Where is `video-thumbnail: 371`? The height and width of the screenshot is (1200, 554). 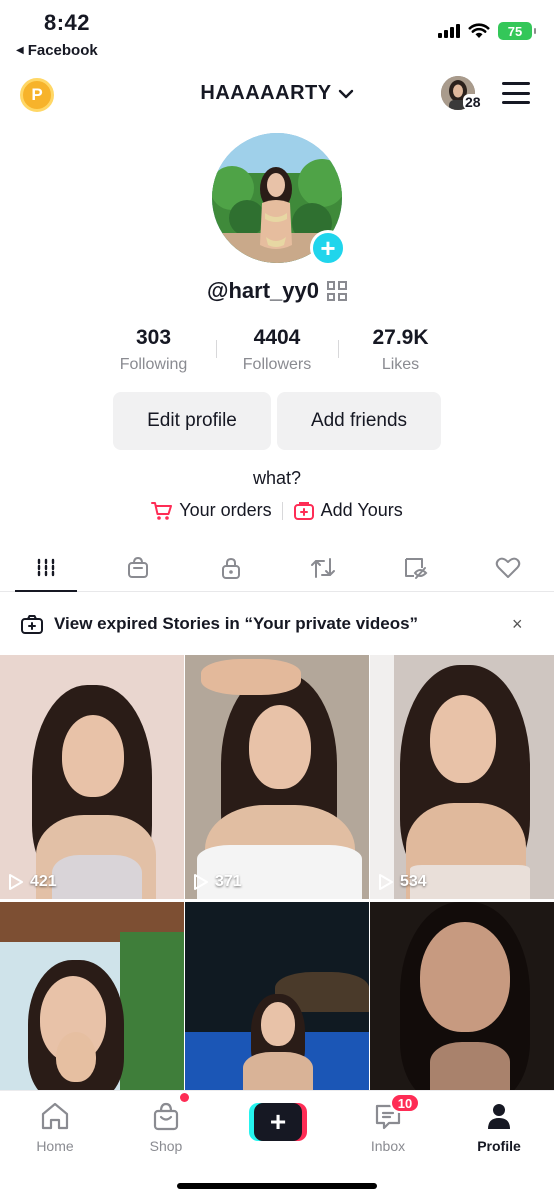
video-thumbnail: 371 is located at coordinates (277, 777).